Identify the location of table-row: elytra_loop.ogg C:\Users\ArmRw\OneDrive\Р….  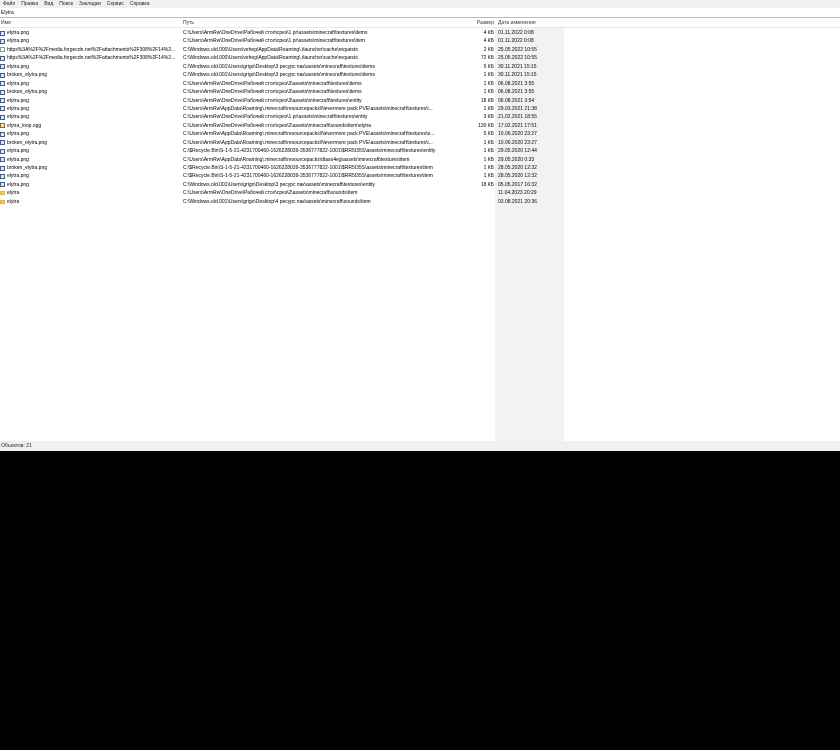
(420, 126).